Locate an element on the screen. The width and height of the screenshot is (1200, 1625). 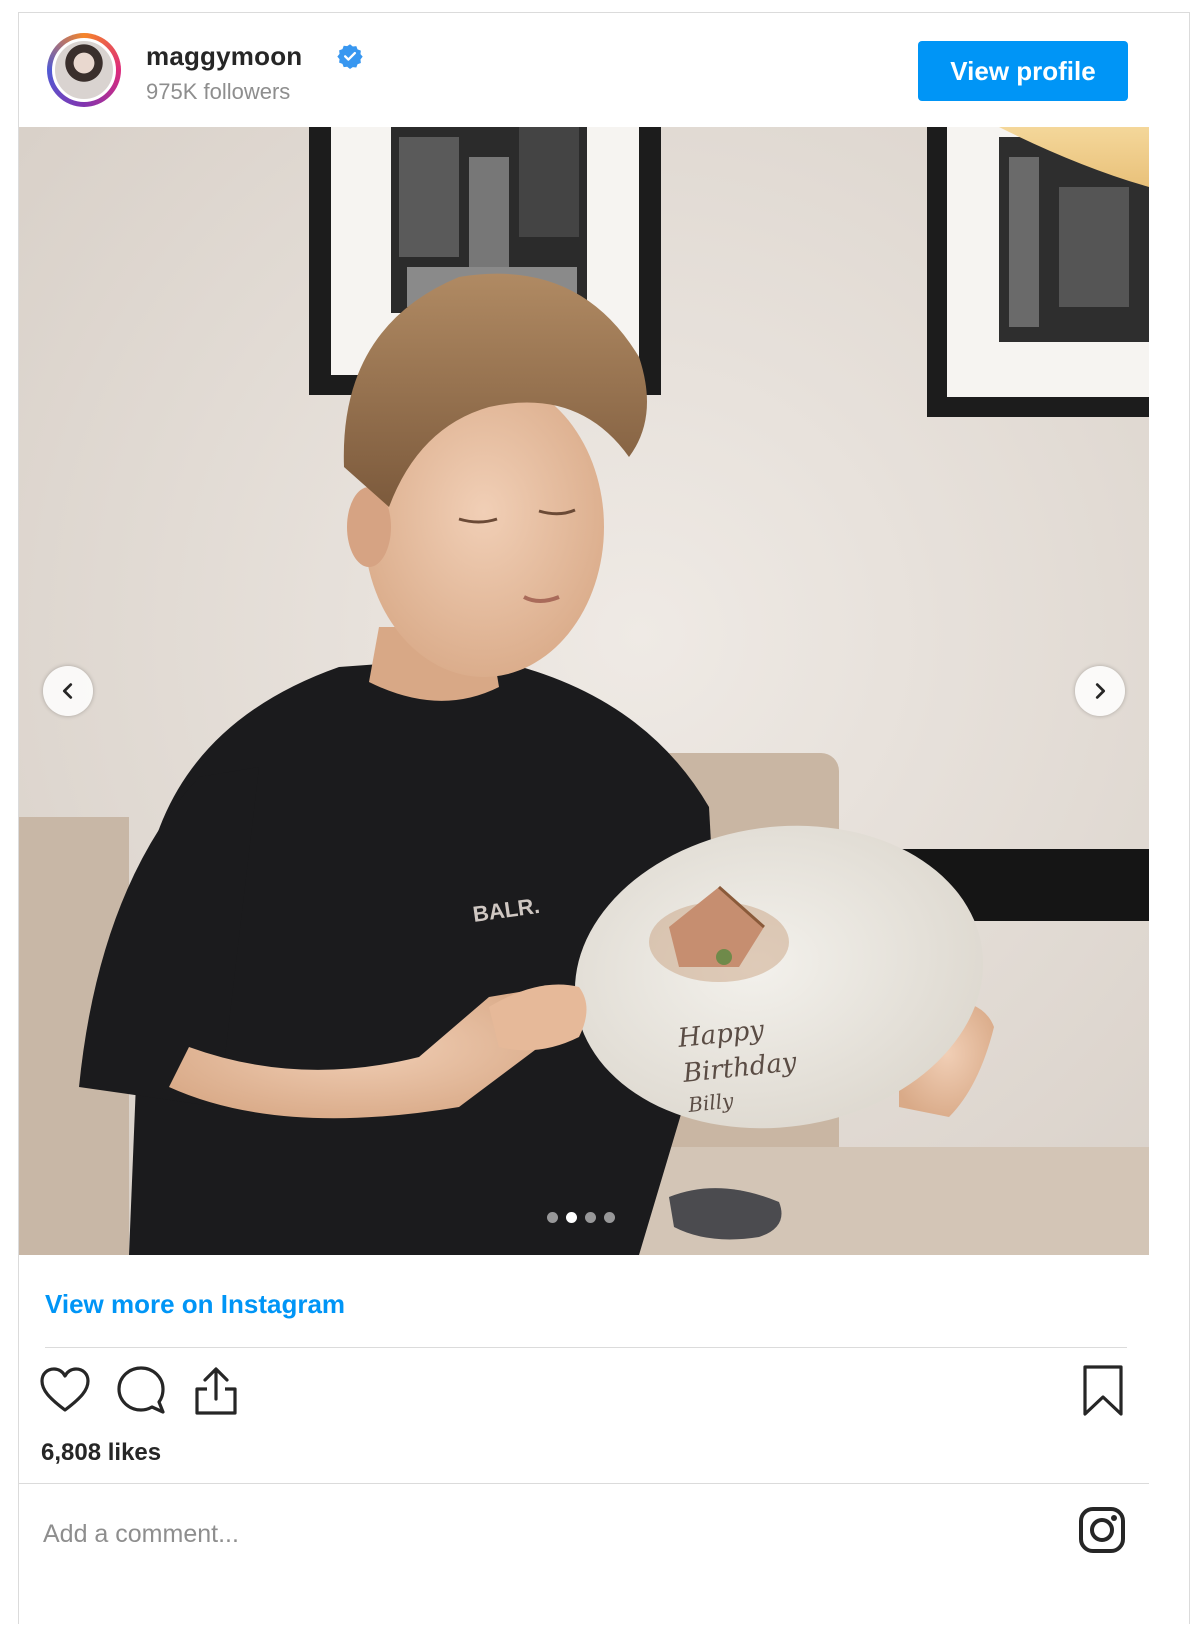
comment-icon is located at coordinates (141, 1390).